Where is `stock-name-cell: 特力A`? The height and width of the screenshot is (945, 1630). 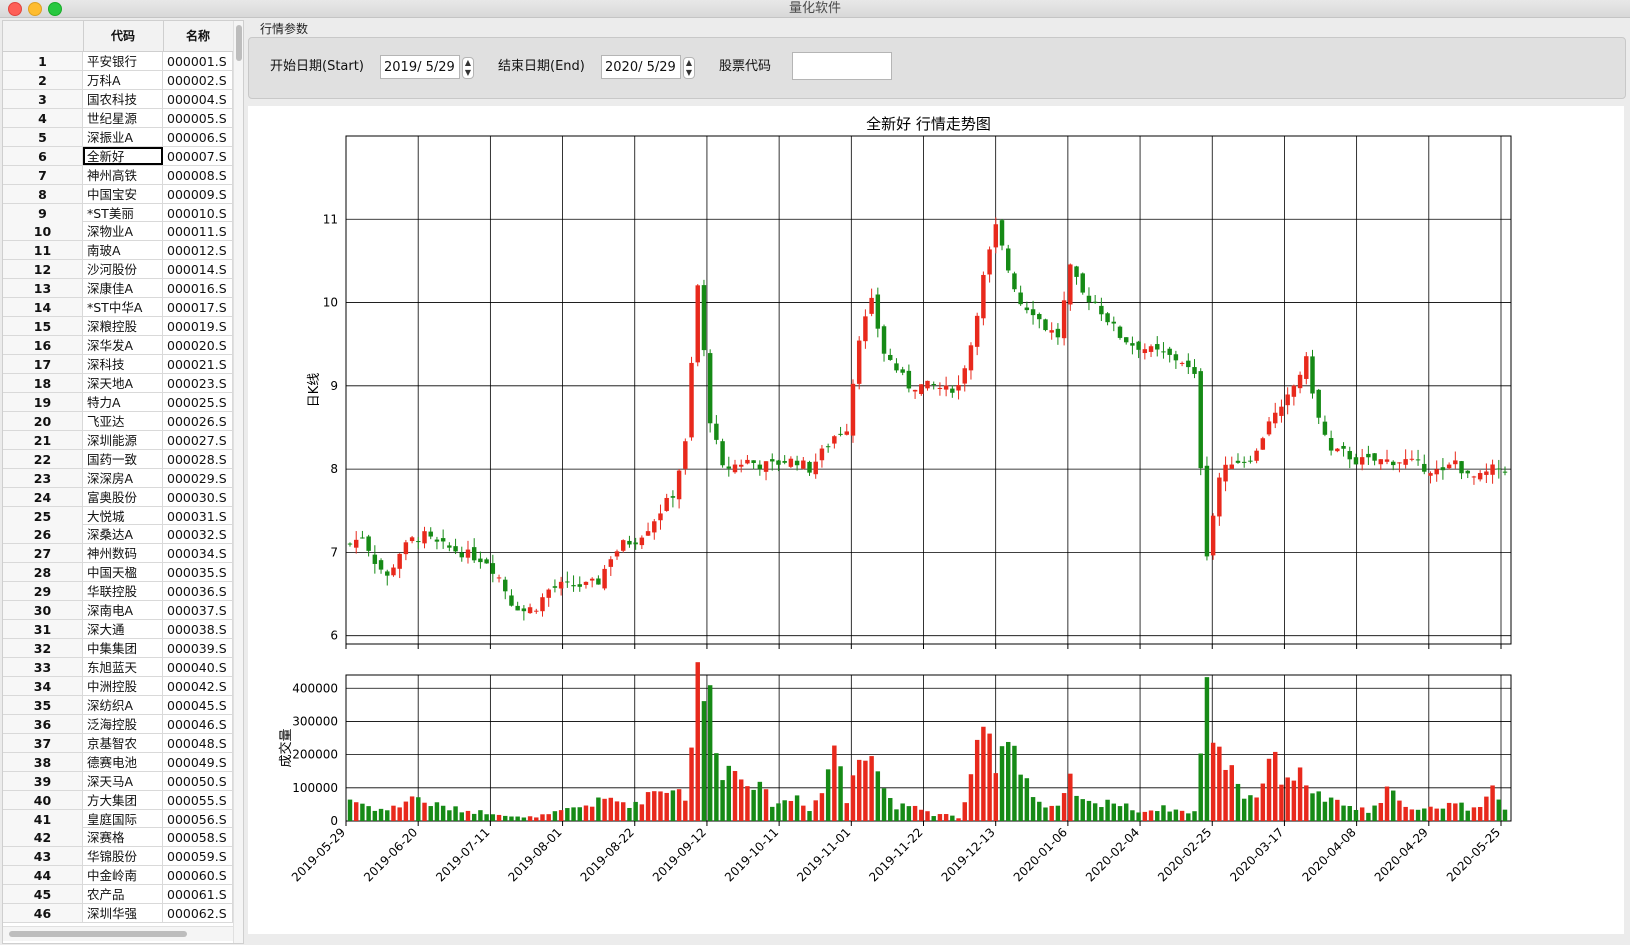 stock-name-cell: 特力A is located at coordinates (123, 401).